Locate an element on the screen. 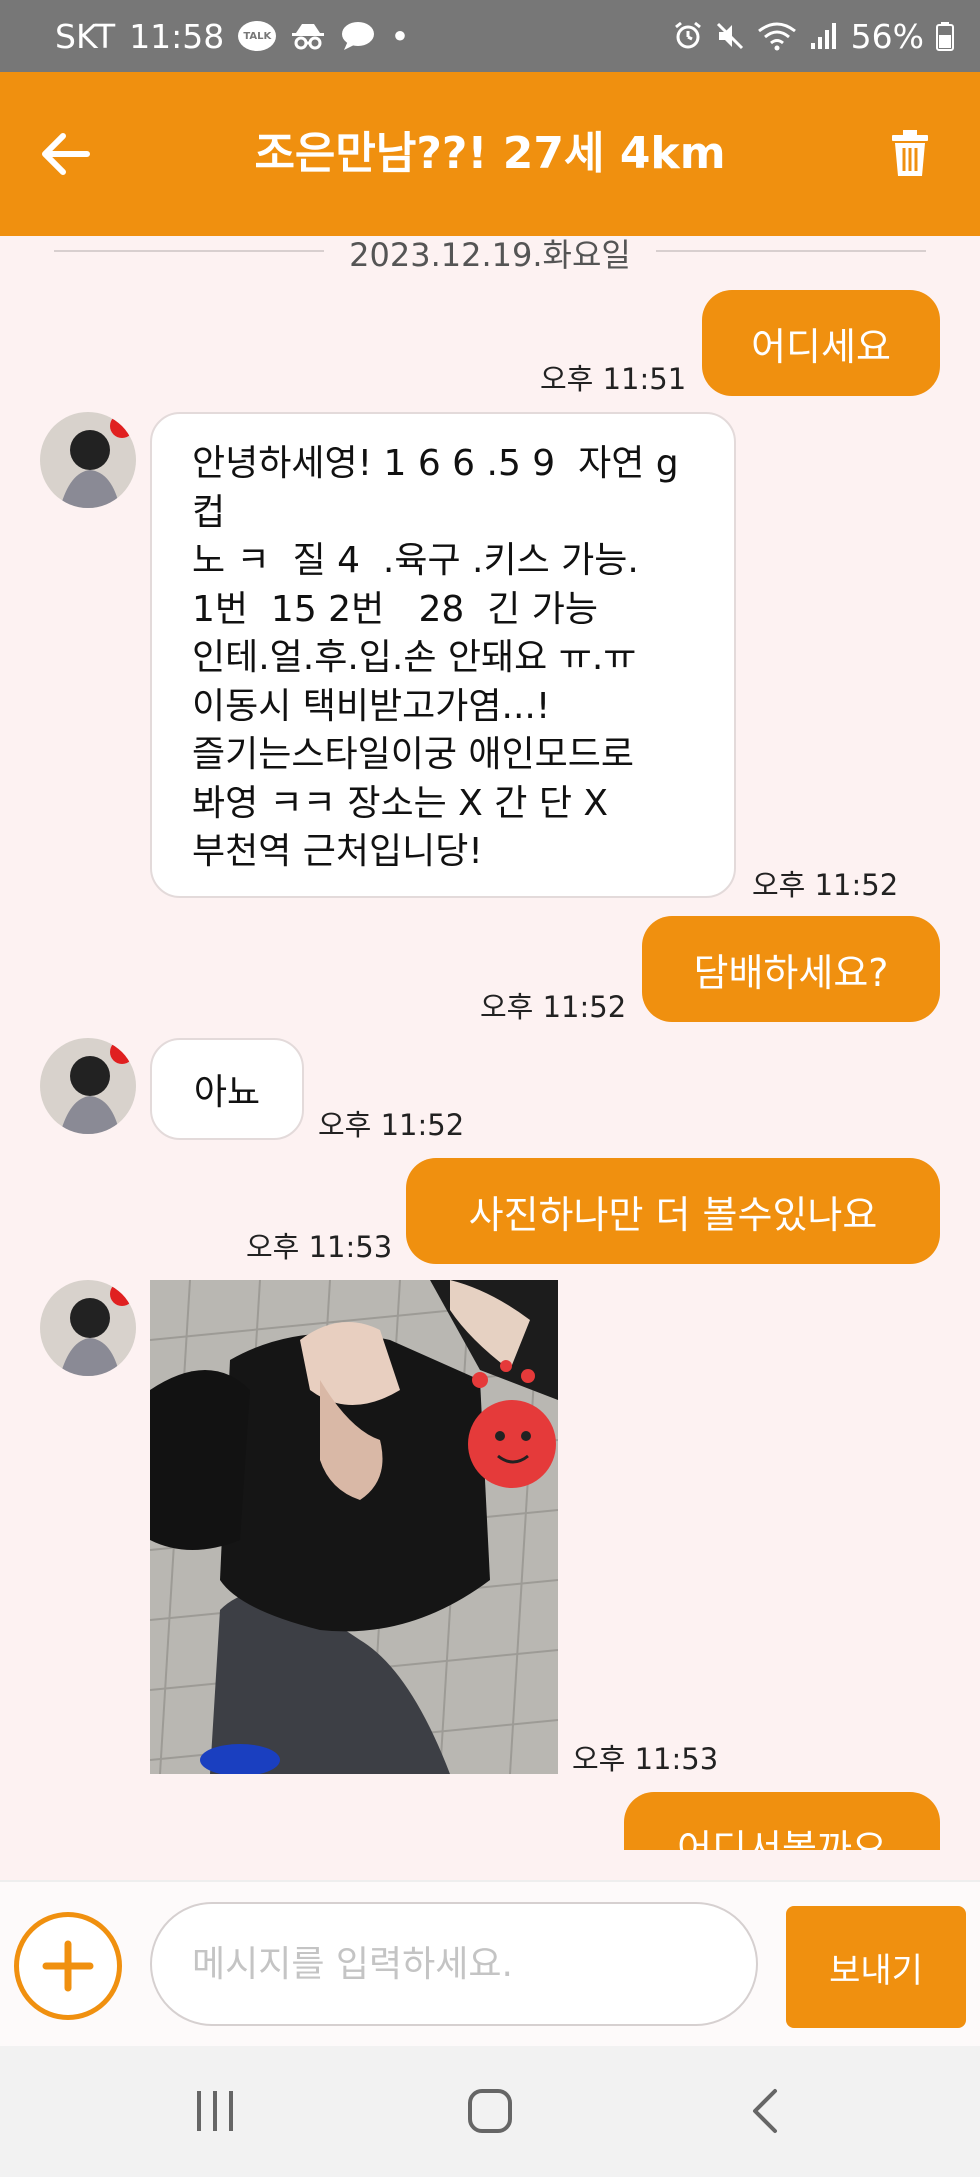 This screenshot has width=980, height=2177. home-button is located at coordinates (490, 2111).